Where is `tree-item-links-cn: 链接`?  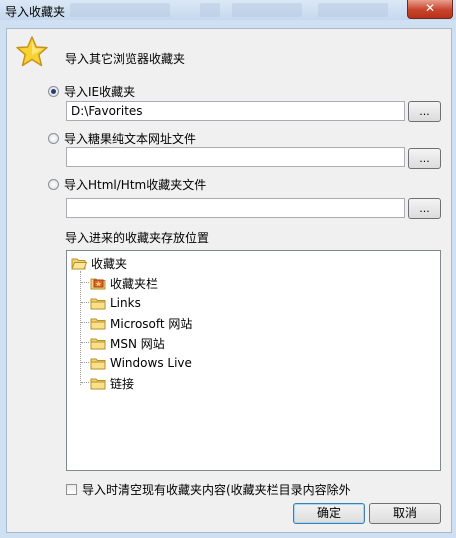
tree-item-links-cn: 链接 is located at coordinates (112, 383).